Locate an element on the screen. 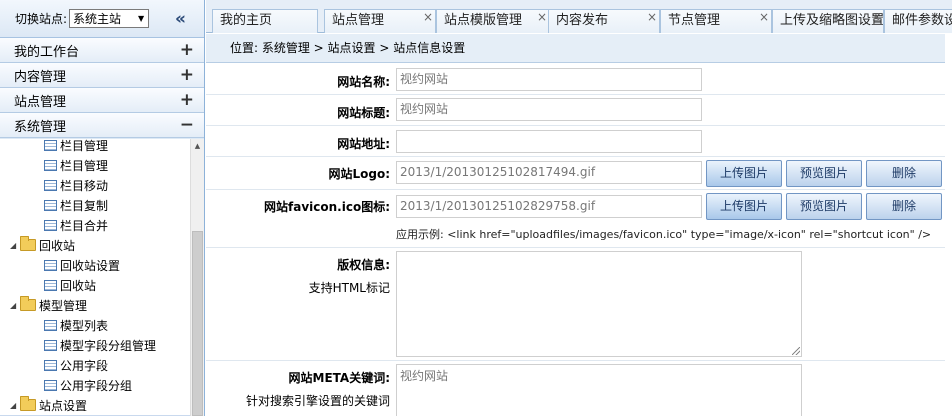 This screenshot has height=416, width=952. tree-node: 栏目复制 is located at coordinates (95, 205).